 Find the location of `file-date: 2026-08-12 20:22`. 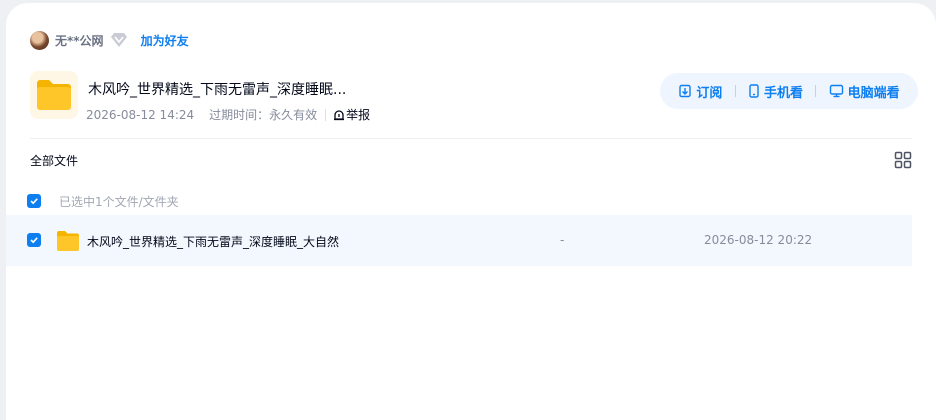

file-date: 2026-08-12 20:22 is located at coordinates (758, 240).